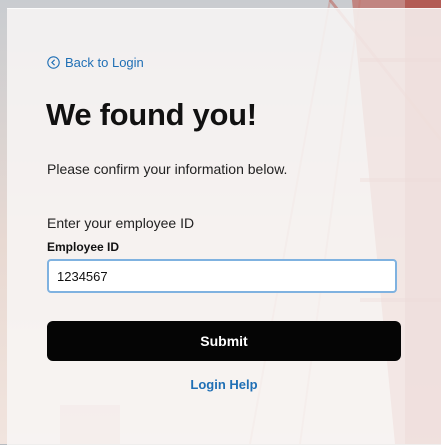 The height and width of the screenshot is (445, 441). What do you see at coordinates (151, 114) in the screenshot?
I see `page-title: We found you!` at bounding box center [151, 114].